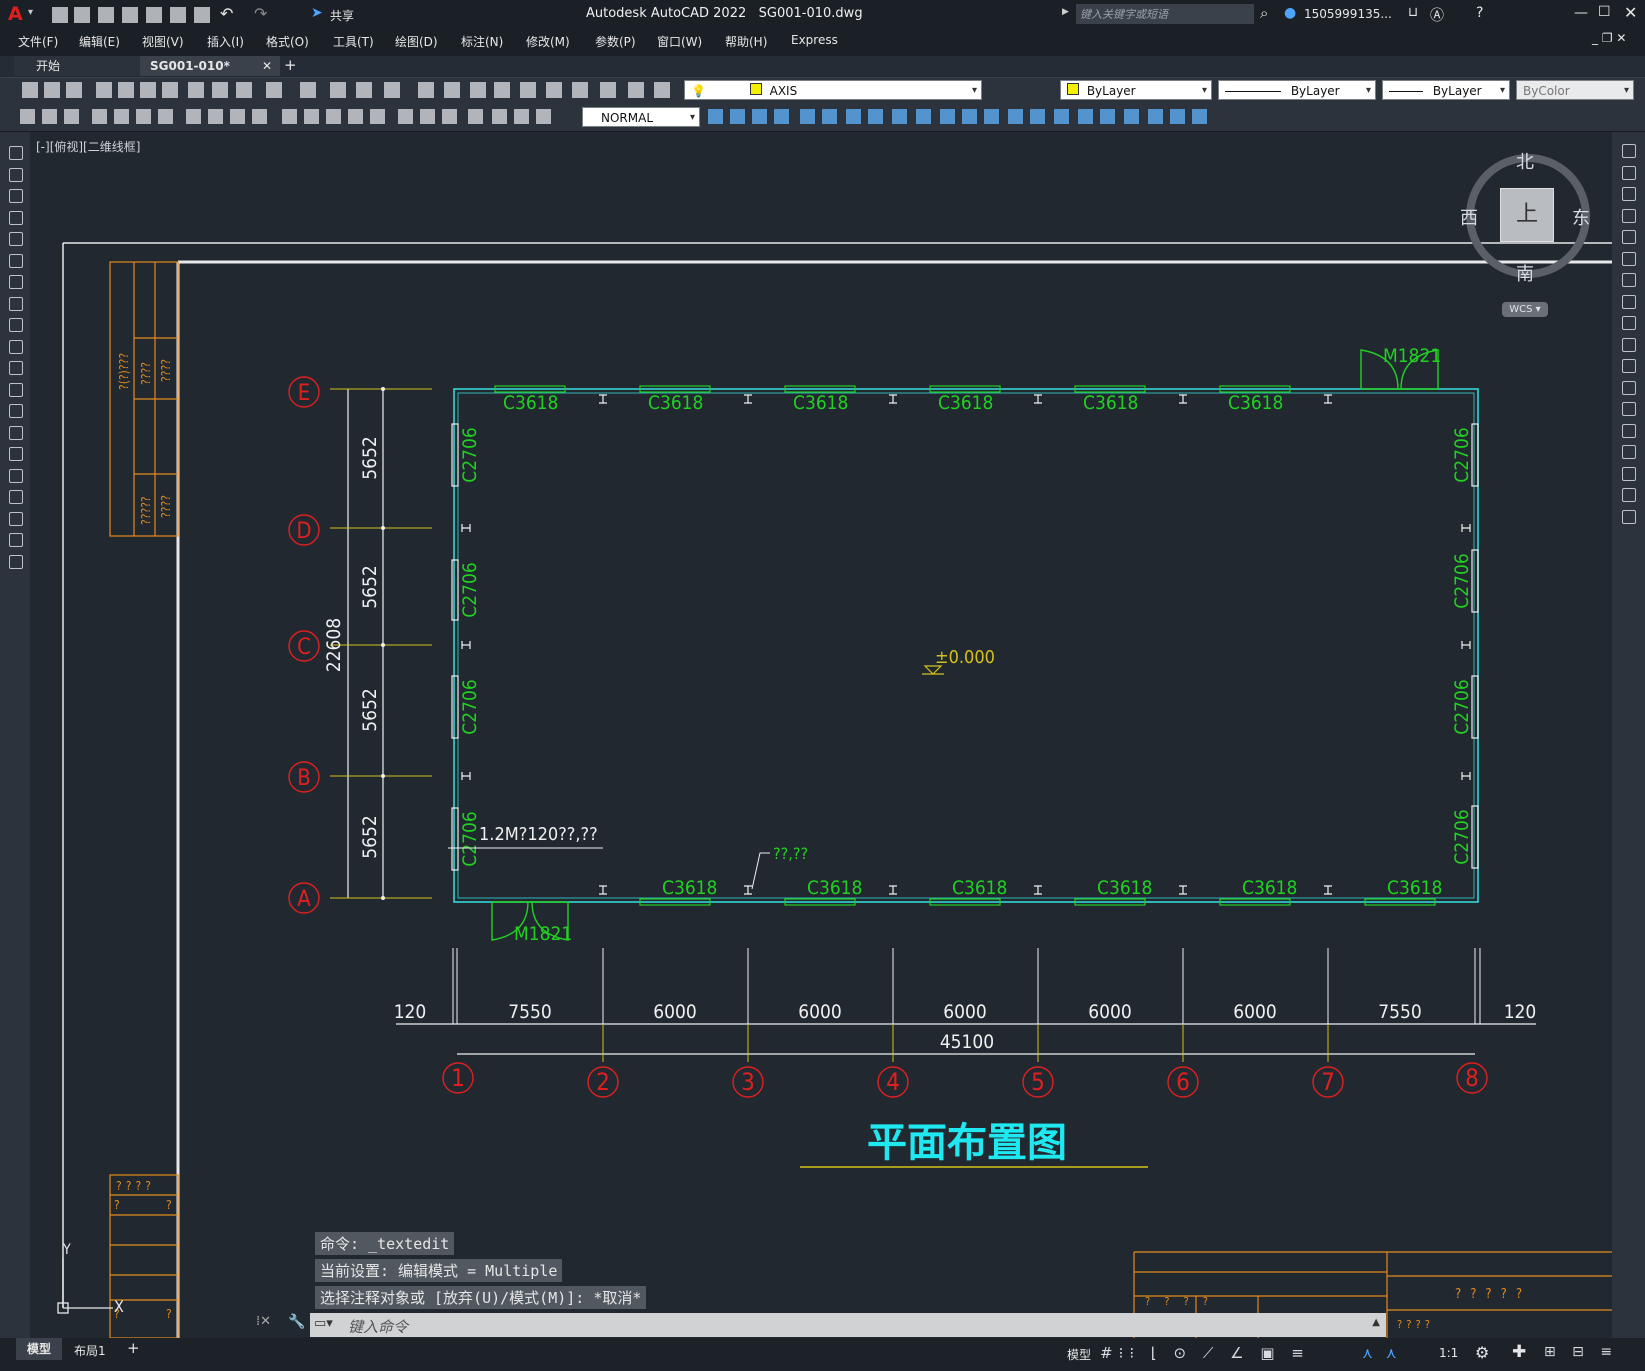 This screenshot has width=1645, height=1371. I want to click on settings-icon: ⚙, so click(1482, 1352).